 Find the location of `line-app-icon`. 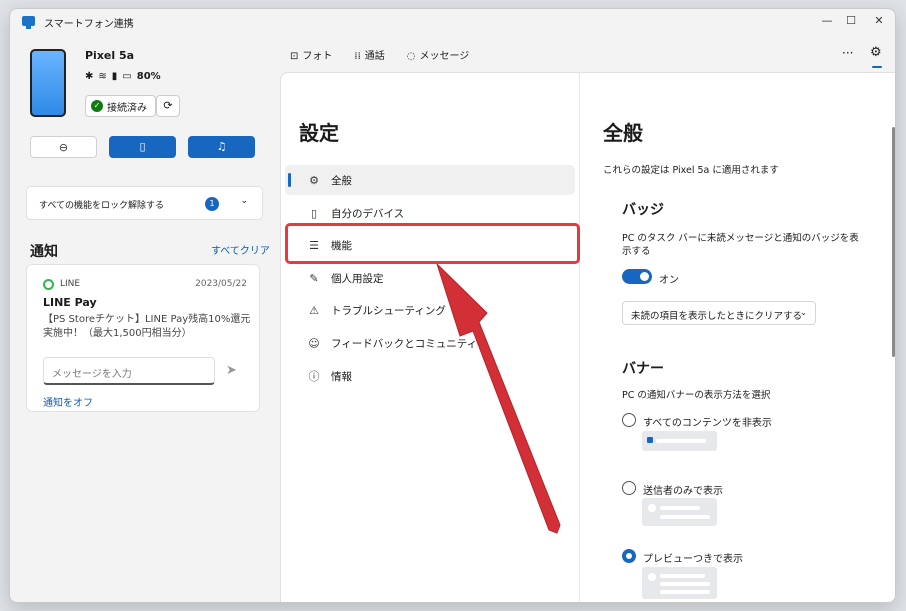

line-app-icon is located at coordinates (48, 284).